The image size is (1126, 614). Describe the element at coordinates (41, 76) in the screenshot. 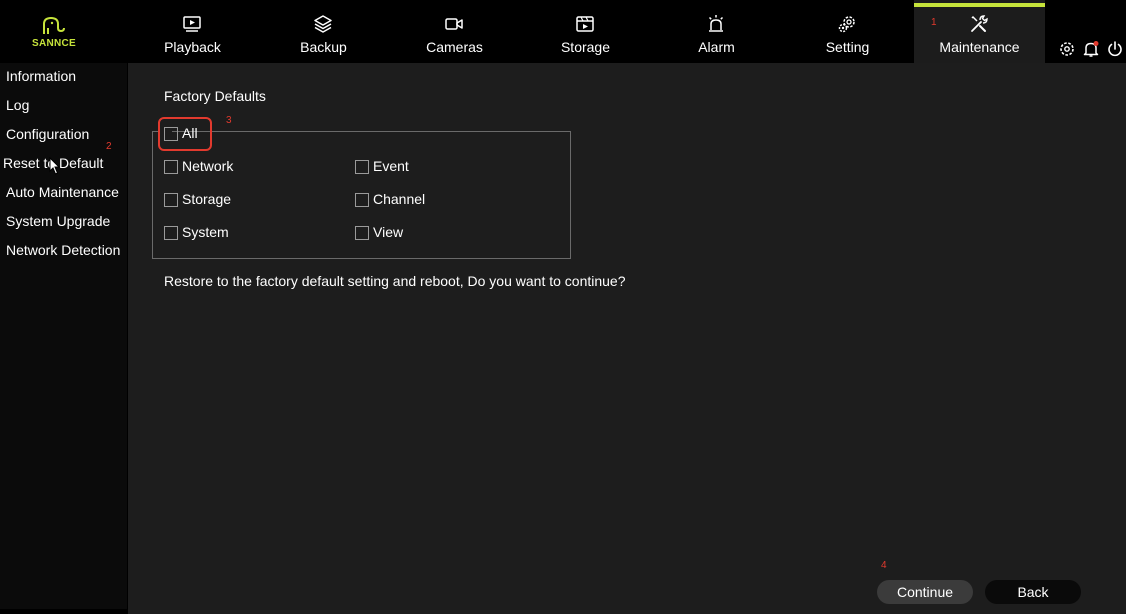

I see `sidebar-item-label: Information` at that location.